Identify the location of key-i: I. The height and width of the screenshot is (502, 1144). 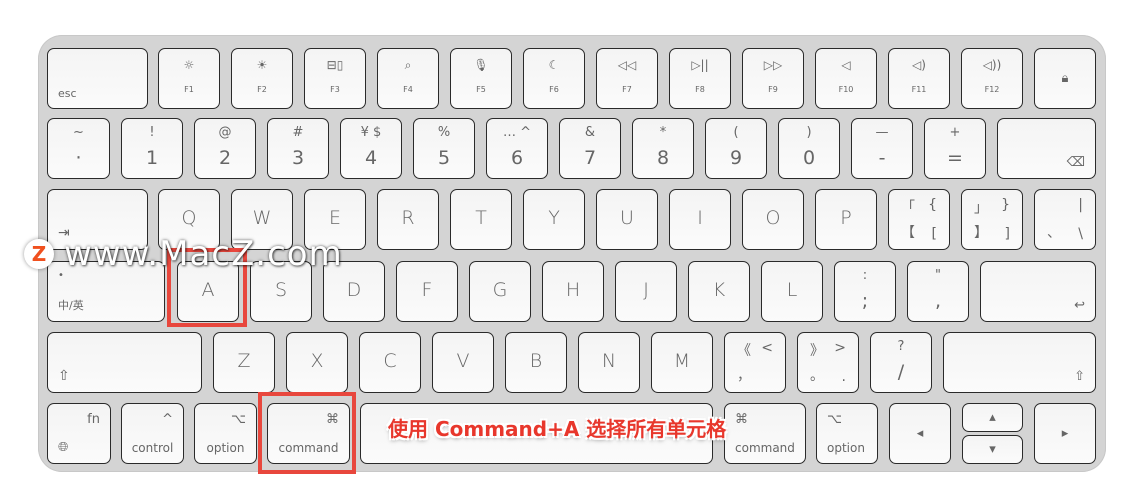
(700, 219).